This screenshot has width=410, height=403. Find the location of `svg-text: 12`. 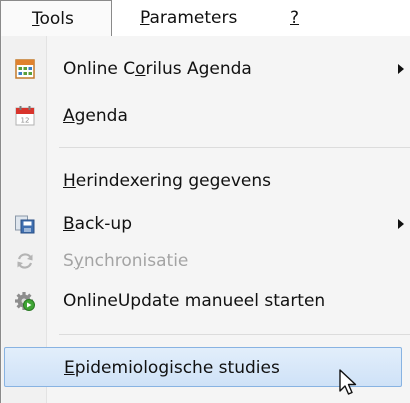

svg-text: 12 is located at coordinates (25, 121).